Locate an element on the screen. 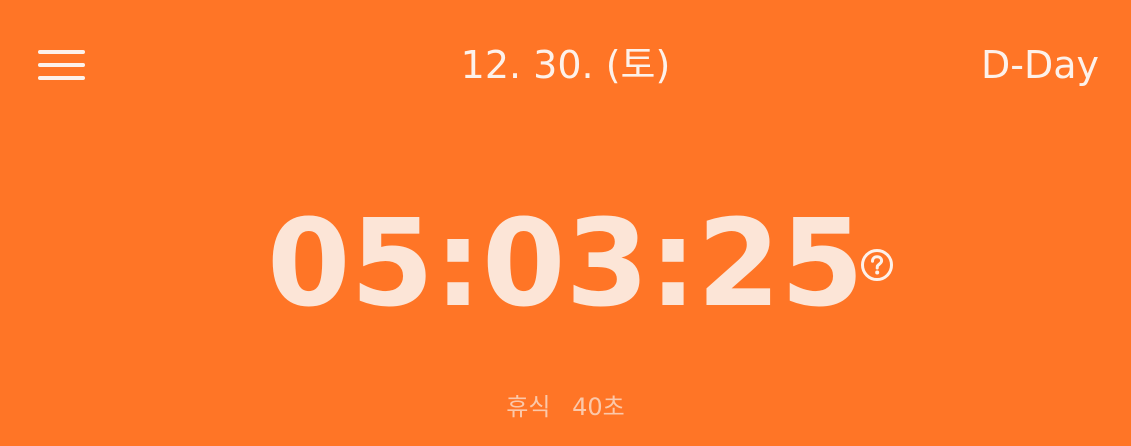  rest-info: 휴식 40초 is located at coordinates (565, 407).